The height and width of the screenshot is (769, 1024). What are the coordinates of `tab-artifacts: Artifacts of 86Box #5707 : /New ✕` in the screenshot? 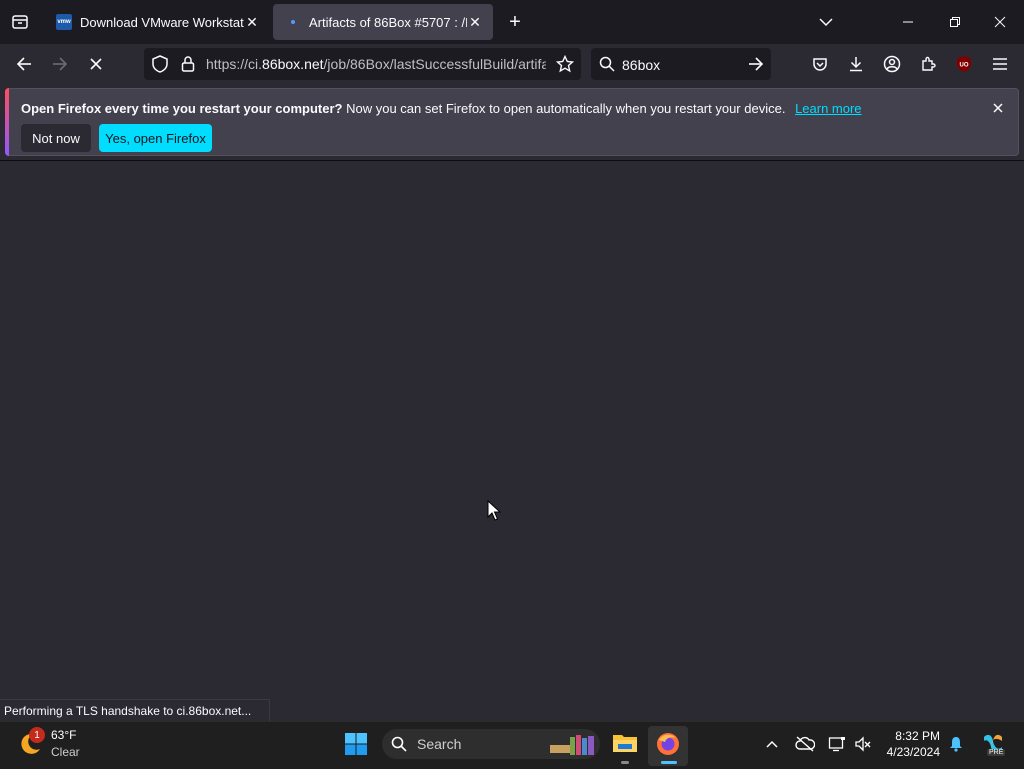 It's located at (383, 22).